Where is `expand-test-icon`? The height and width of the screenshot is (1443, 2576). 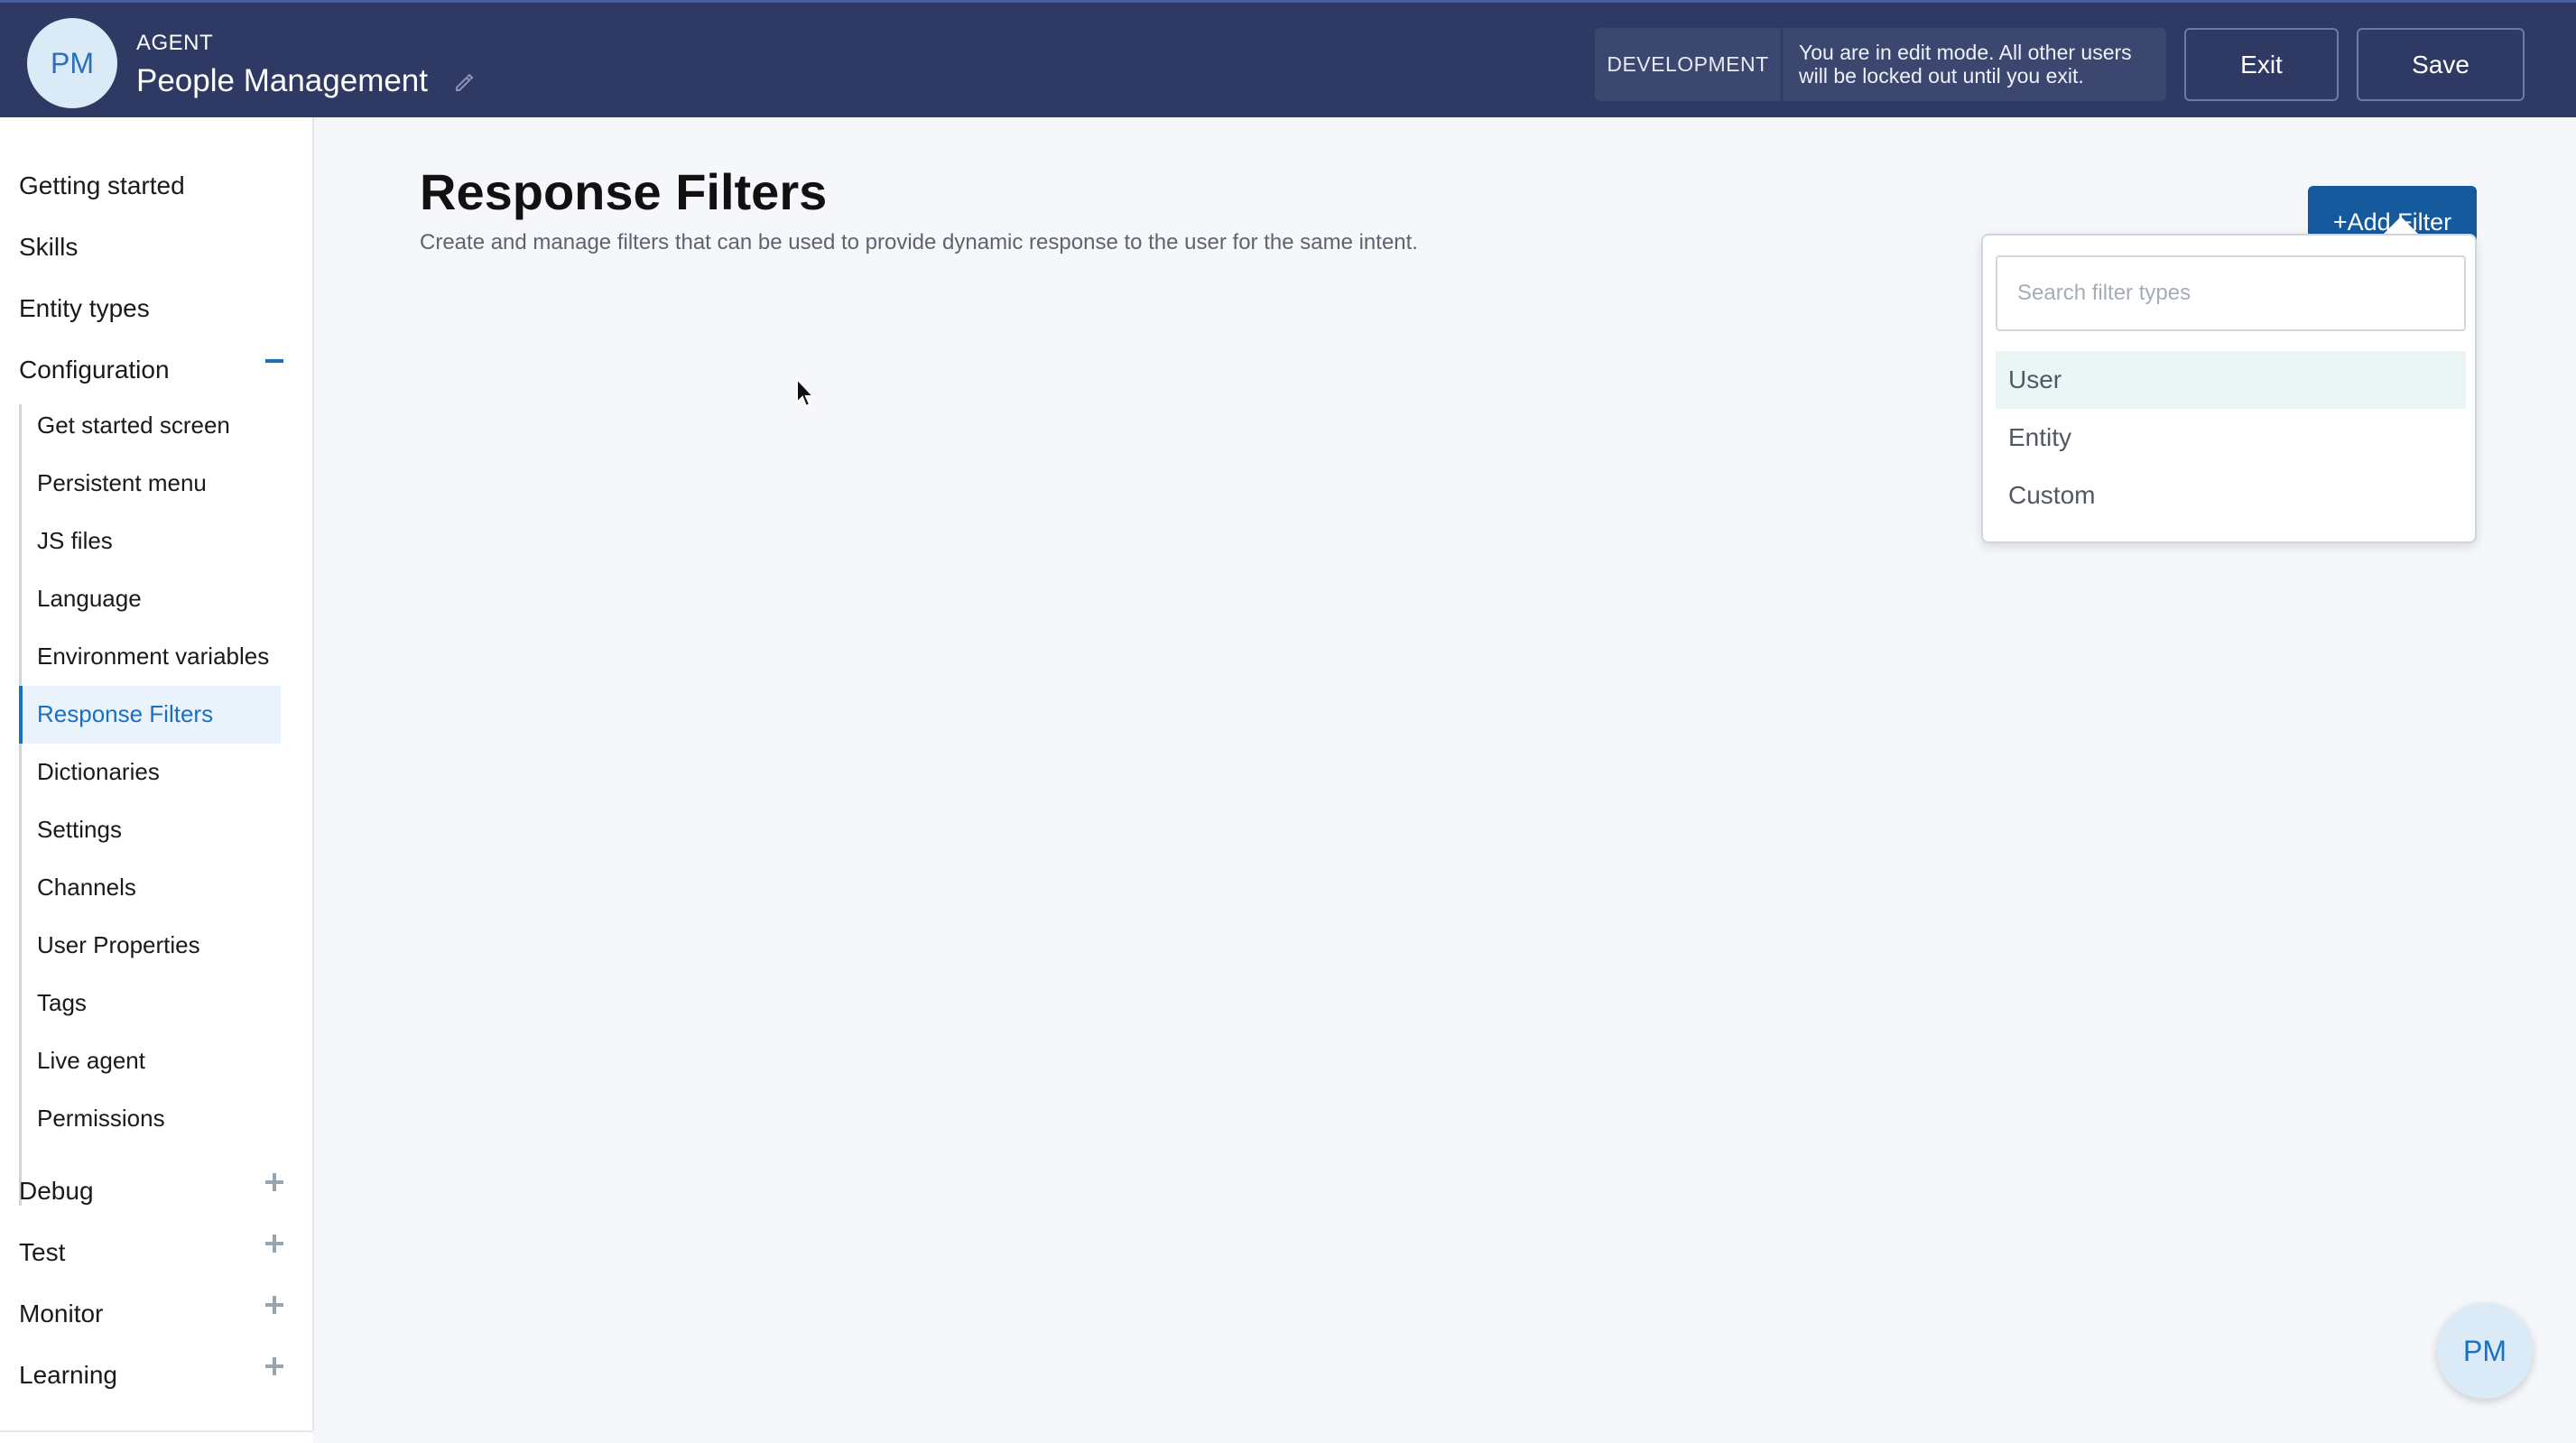
expand-test-icon is located at coordinates (274, 1244).